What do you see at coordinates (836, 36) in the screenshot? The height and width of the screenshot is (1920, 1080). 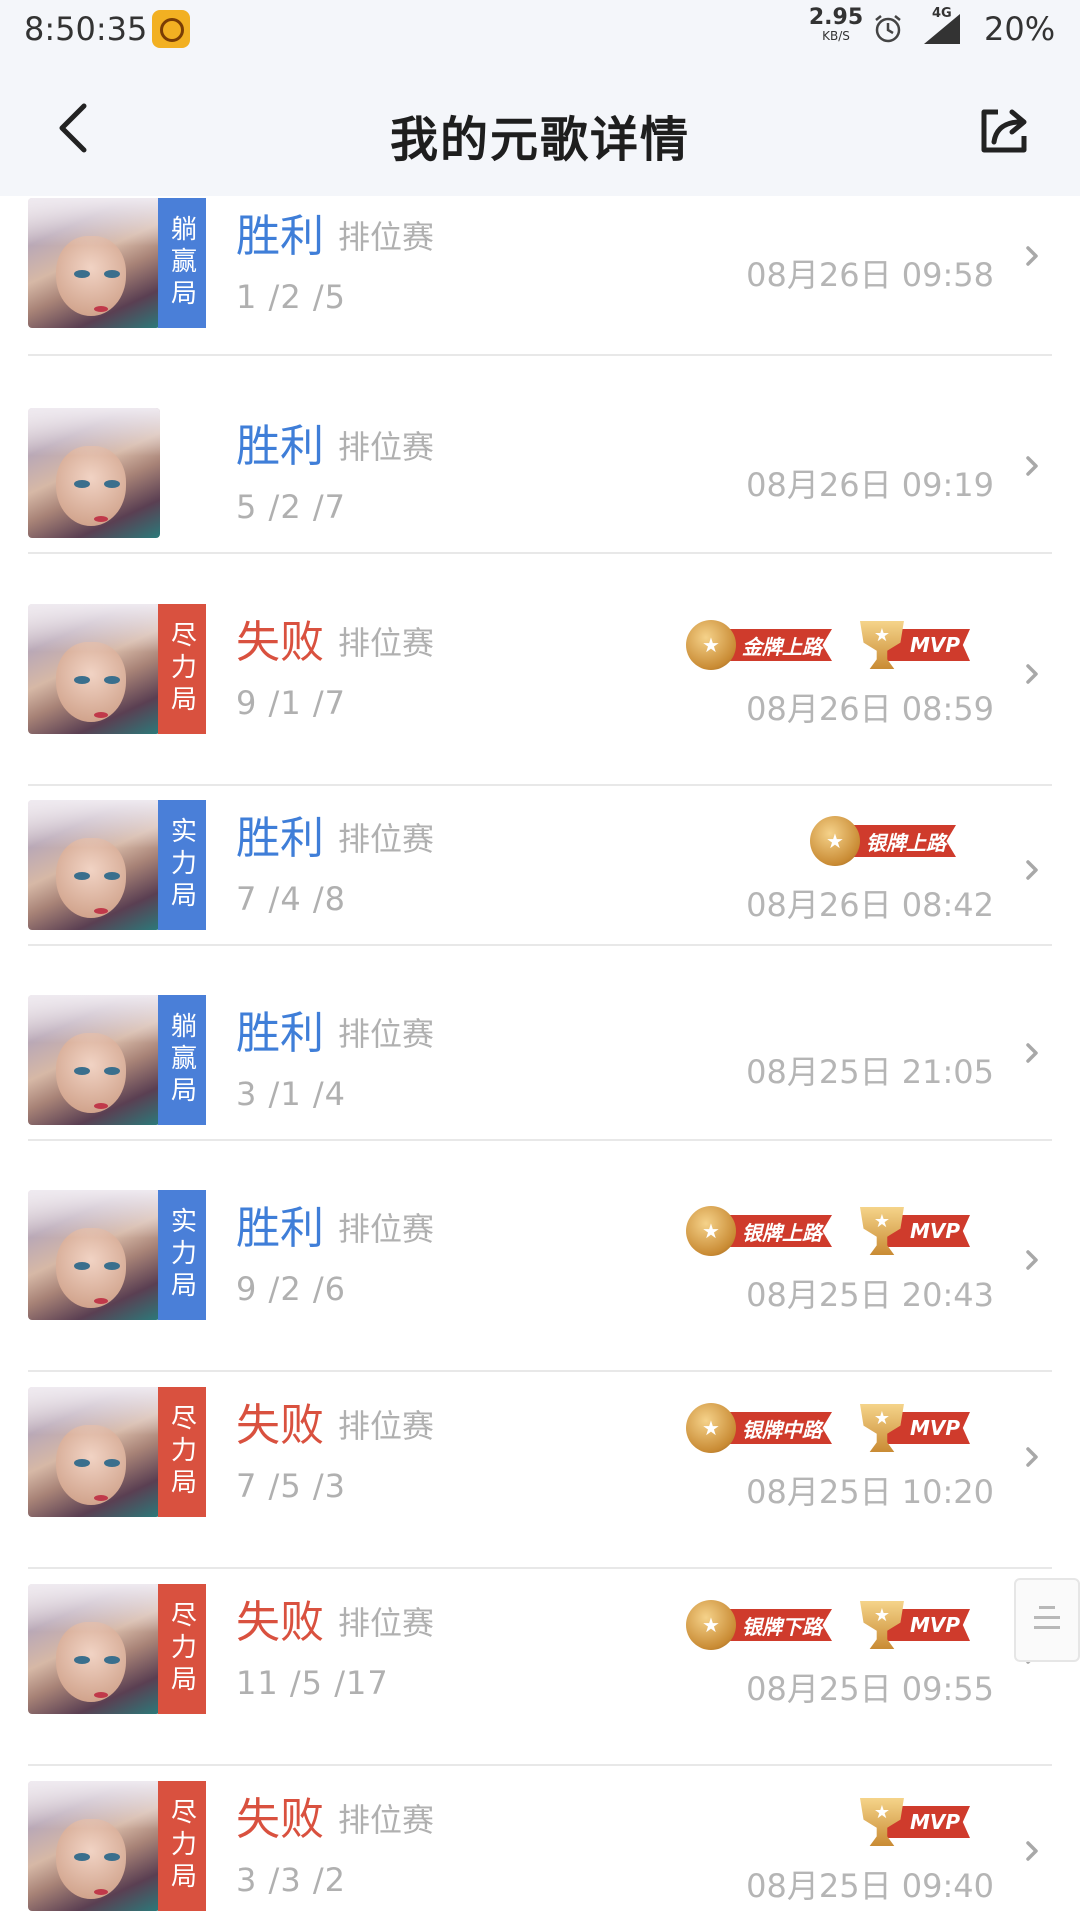 I see `network-speed-unit: KB/S` at bounding box center [836, 36].